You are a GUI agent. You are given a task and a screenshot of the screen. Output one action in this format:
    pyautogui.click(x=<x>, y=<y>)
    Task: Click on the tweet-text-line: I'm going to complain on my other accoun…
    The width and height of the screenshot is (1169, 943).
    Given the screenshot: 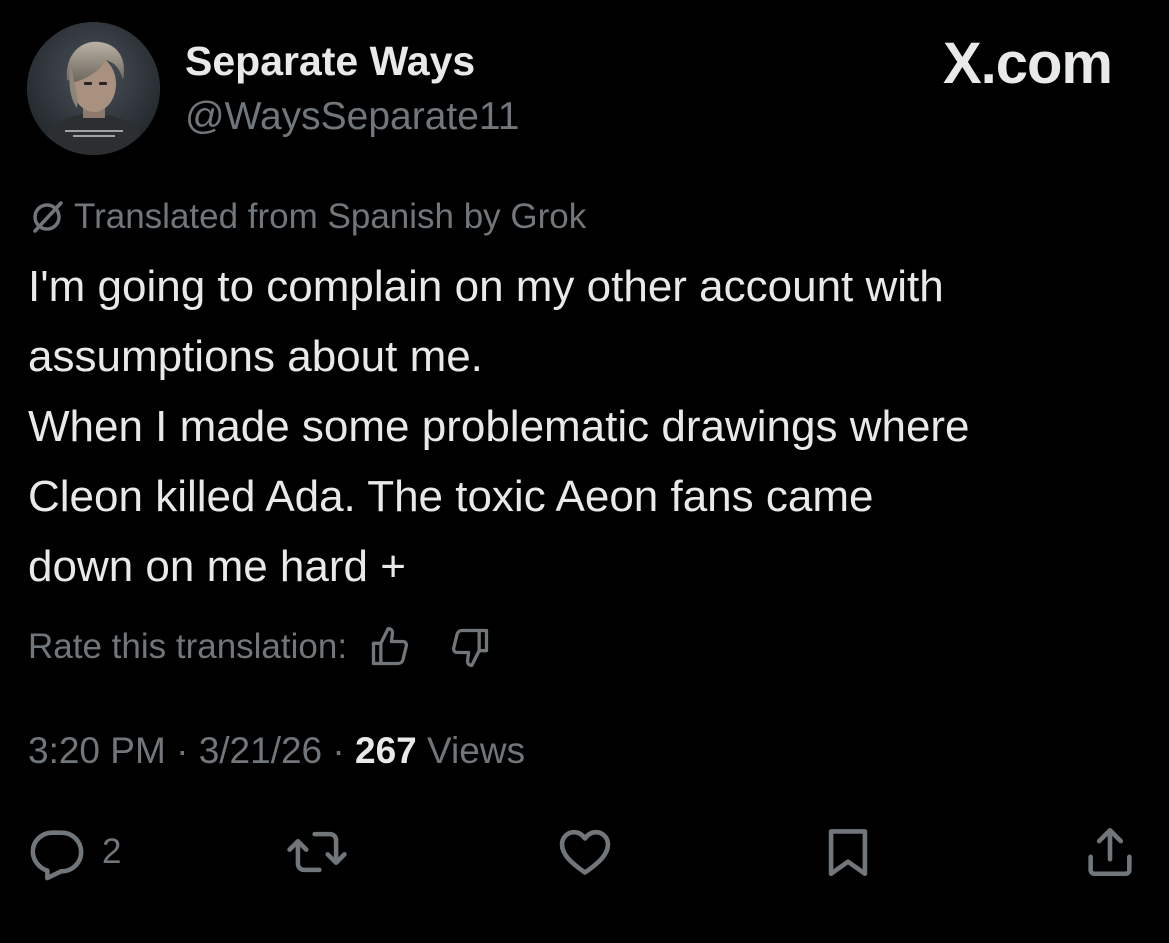 What is the action you would take?
    pyautogui.click(x=486, y=286)
    